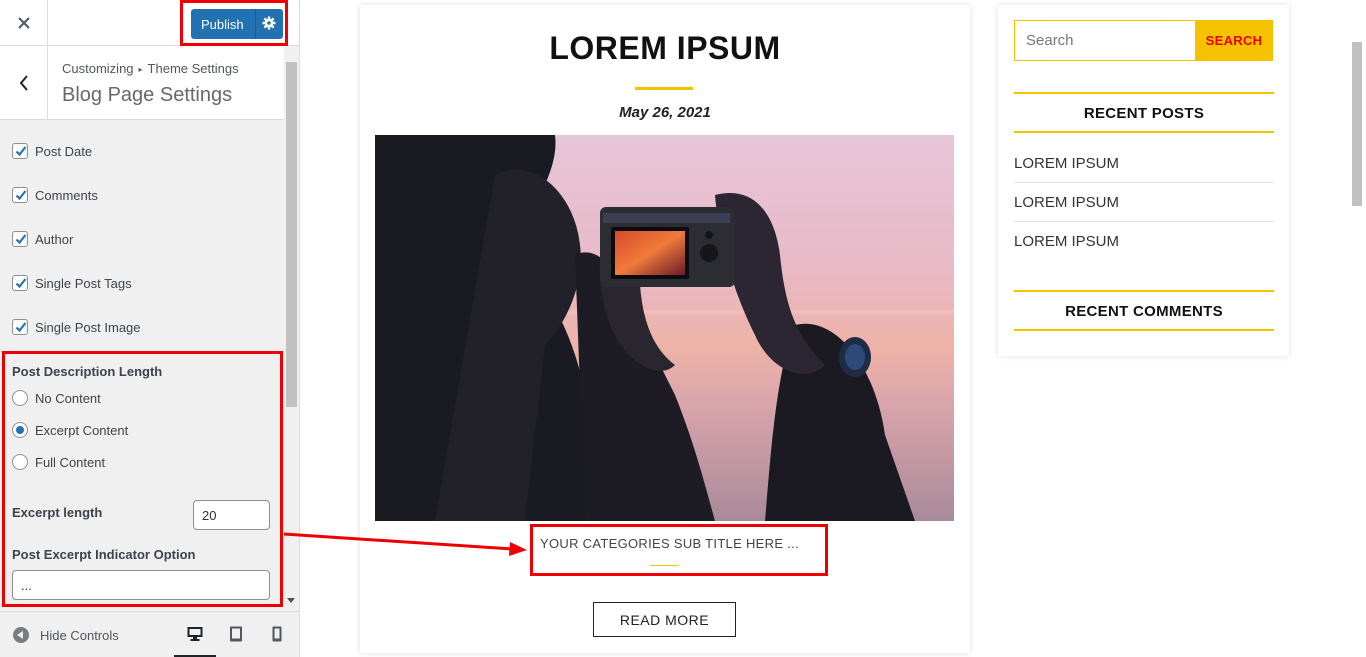 The width and height of the screenshot is (1366, 657). I want to click on publish-divider, so click(255, 24).